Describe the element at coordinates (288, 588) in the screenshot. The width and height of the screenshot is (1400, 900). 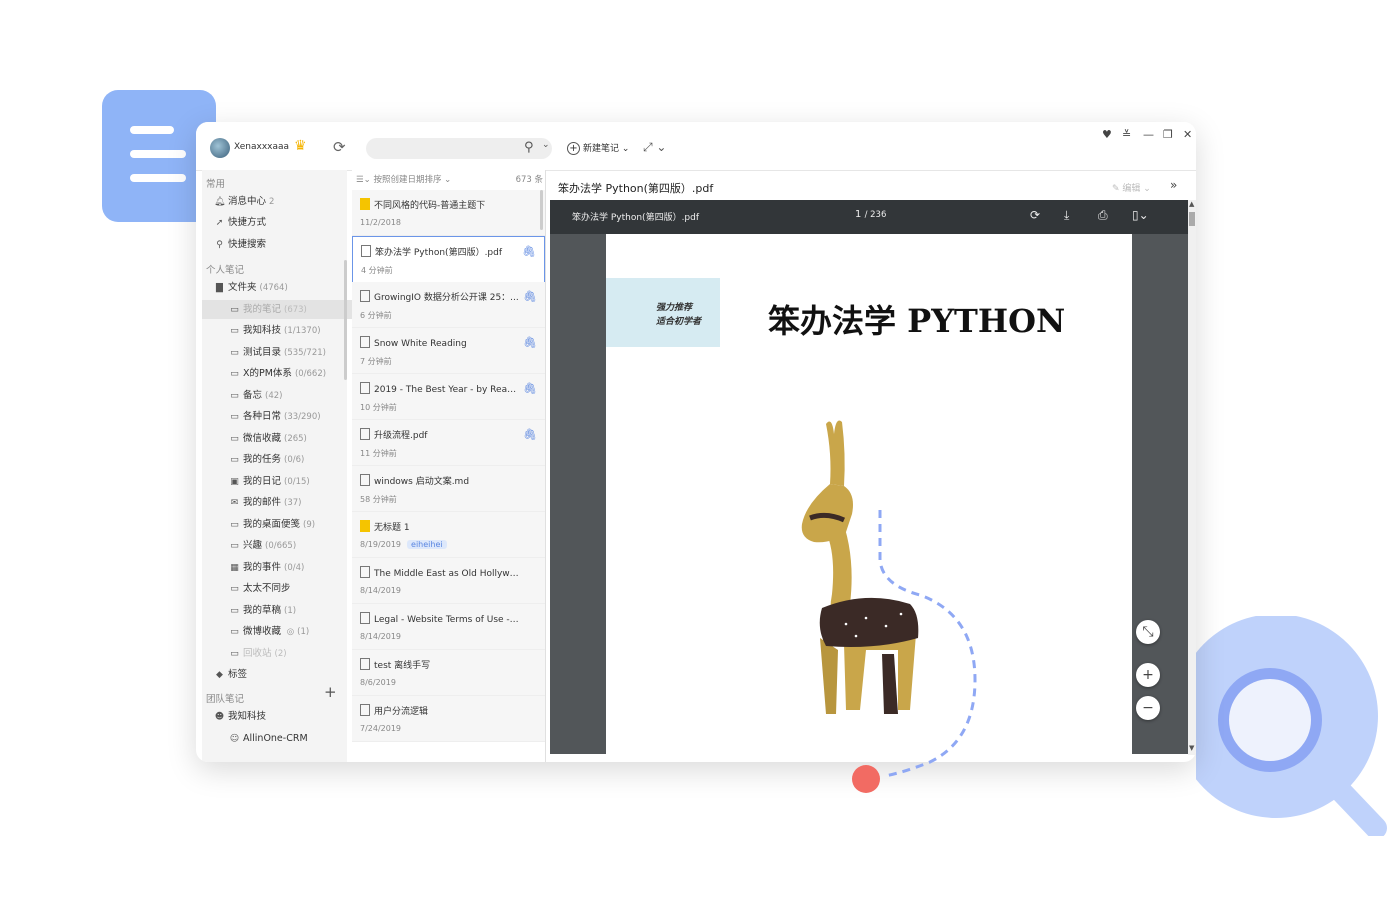
I see `folder-item: ▭ 太太不同步` at that location.